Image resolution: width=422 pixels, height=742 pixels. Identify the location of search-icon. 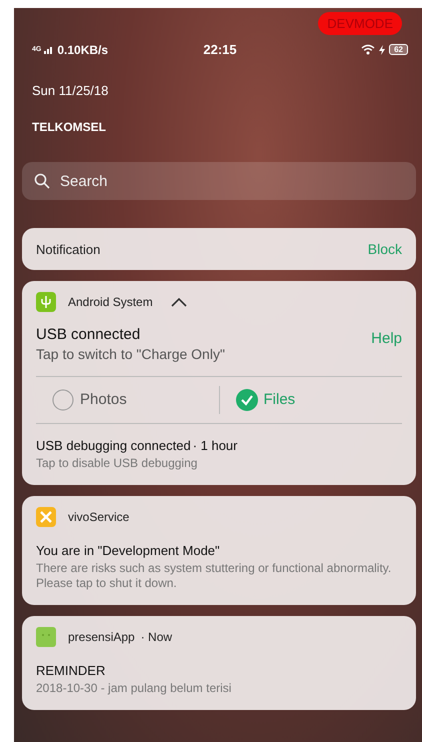
(42, 181).